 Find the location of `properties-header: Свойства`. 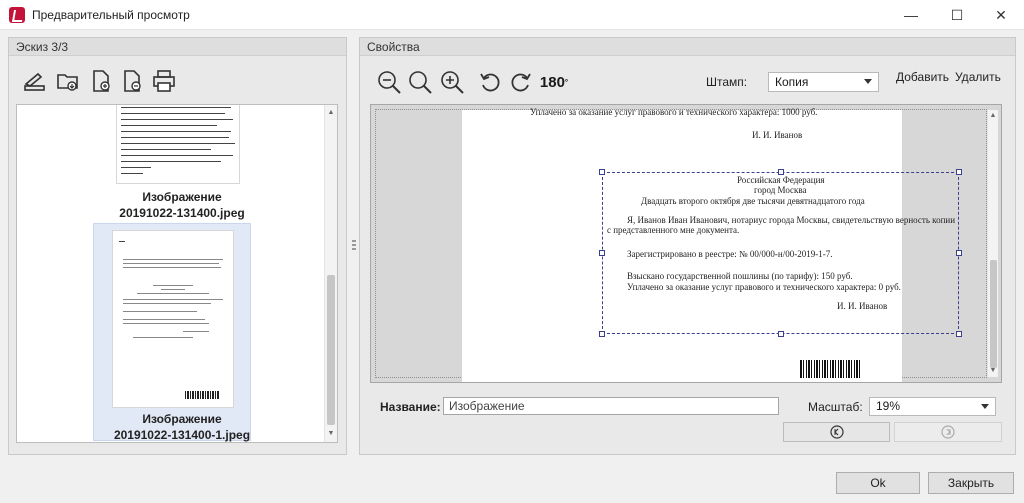

properties-header: Свойства is located at coordinates (687, 47).